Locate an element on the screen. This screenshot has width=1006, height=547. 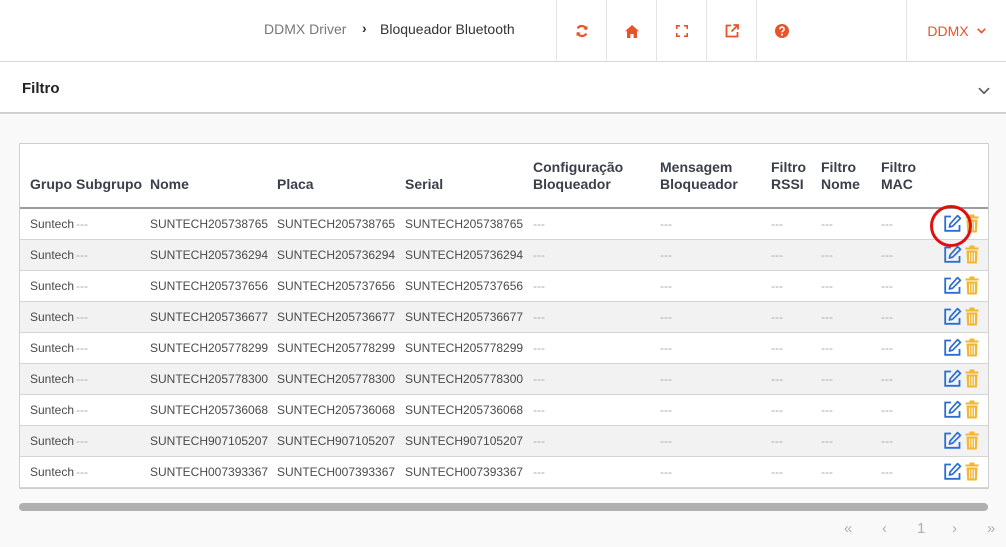
cell-placa: SUNTECH205736677 is located at coordinates (341, 317).